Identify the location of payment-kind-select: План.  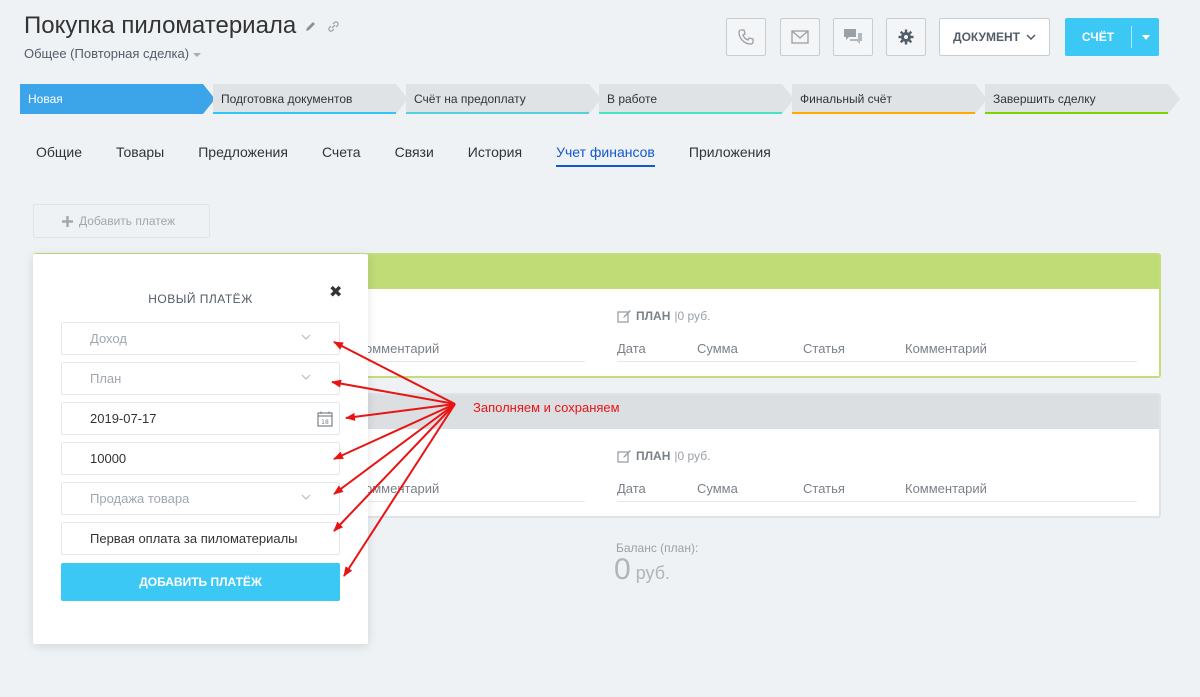
(200, 378).